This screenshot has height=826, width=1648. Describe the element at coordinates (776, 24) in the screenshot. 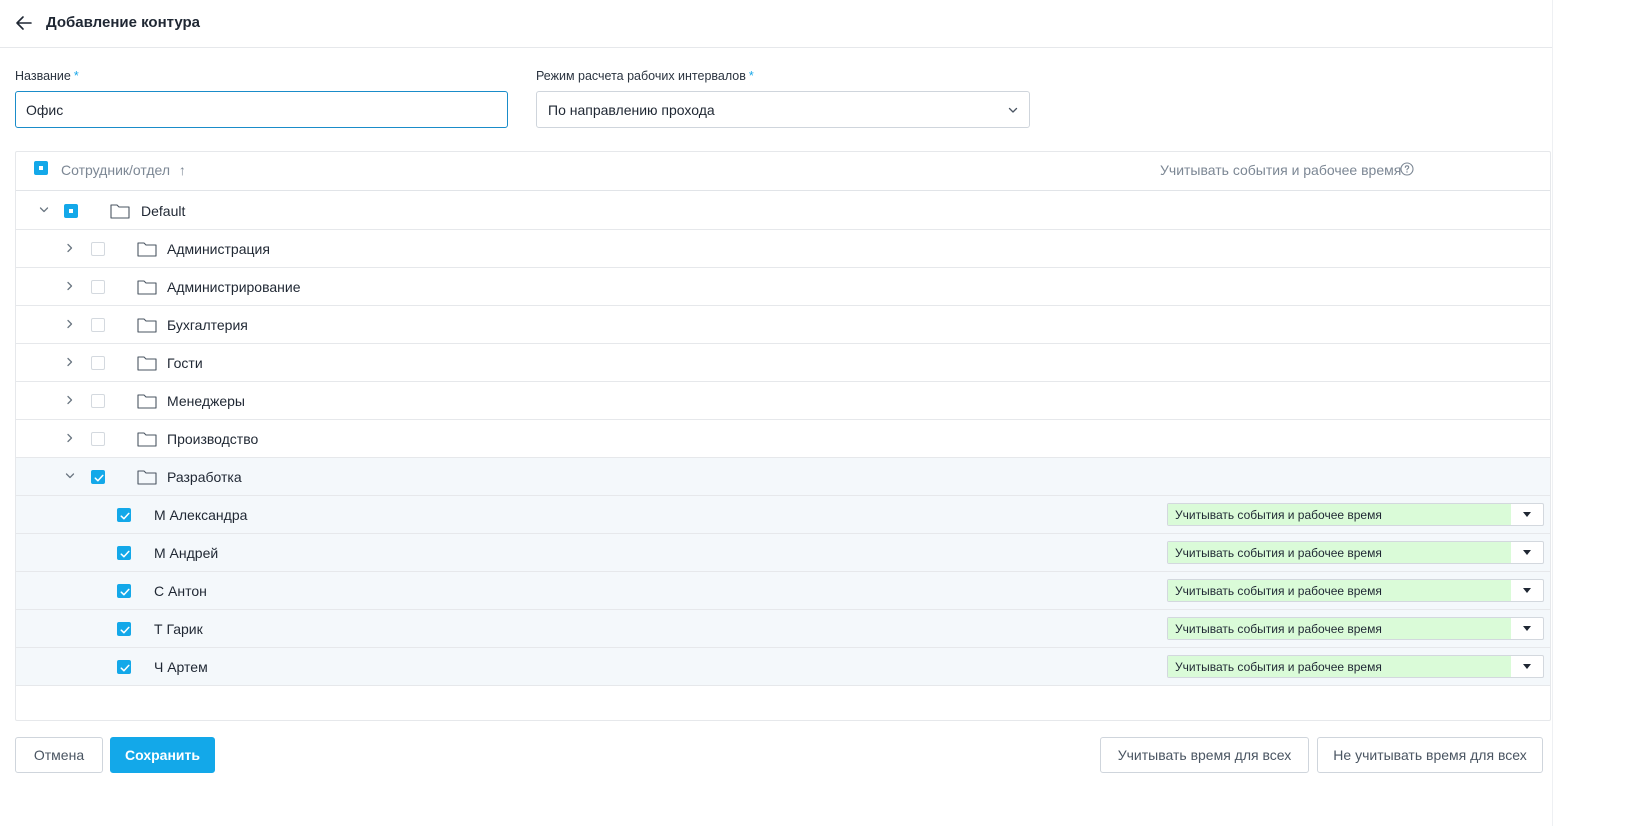

I see `page-header: Добавление контура` at that location.